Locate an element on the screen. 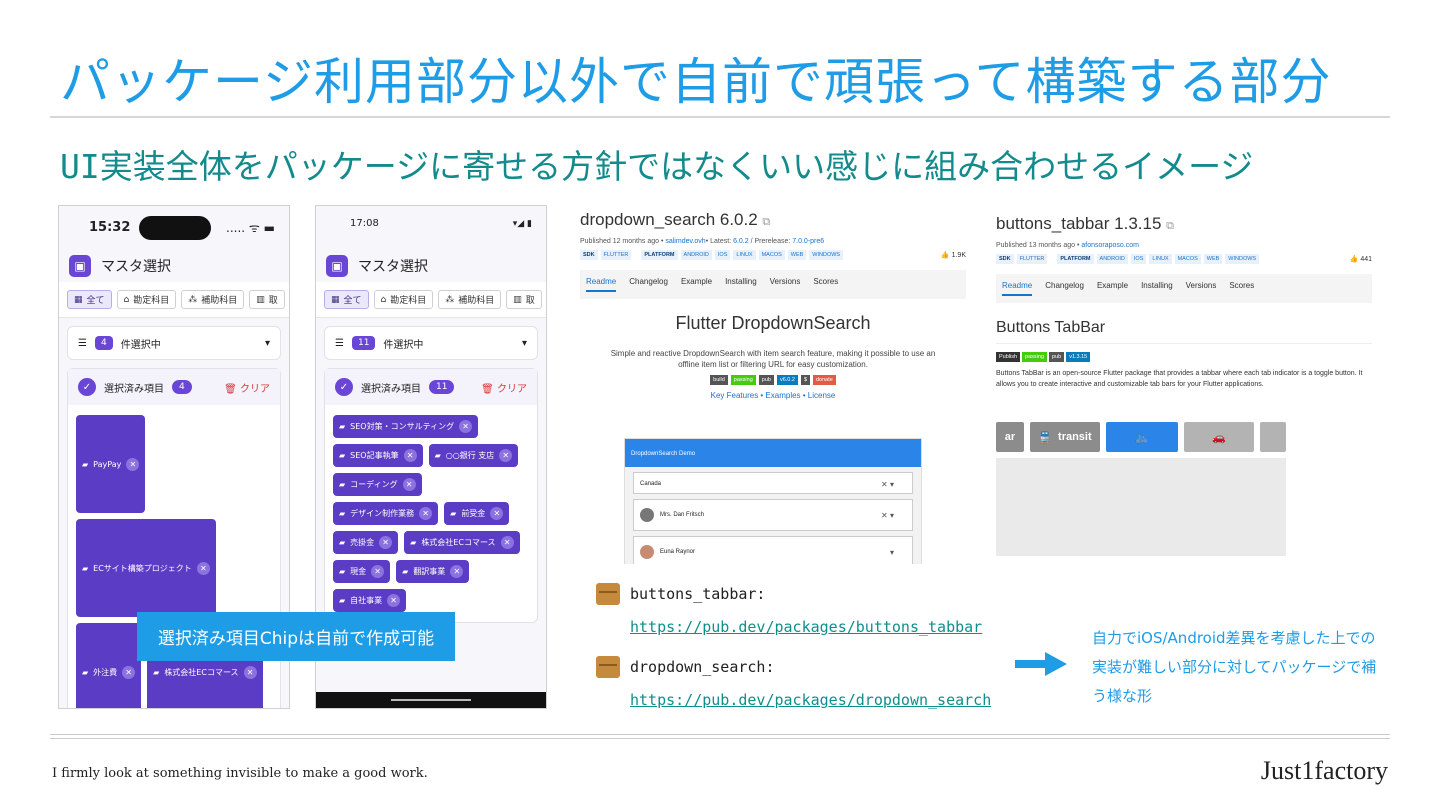 This screenshot has width=1440, height=810. check-icon: ✓ is located at coordinates (344, 387).